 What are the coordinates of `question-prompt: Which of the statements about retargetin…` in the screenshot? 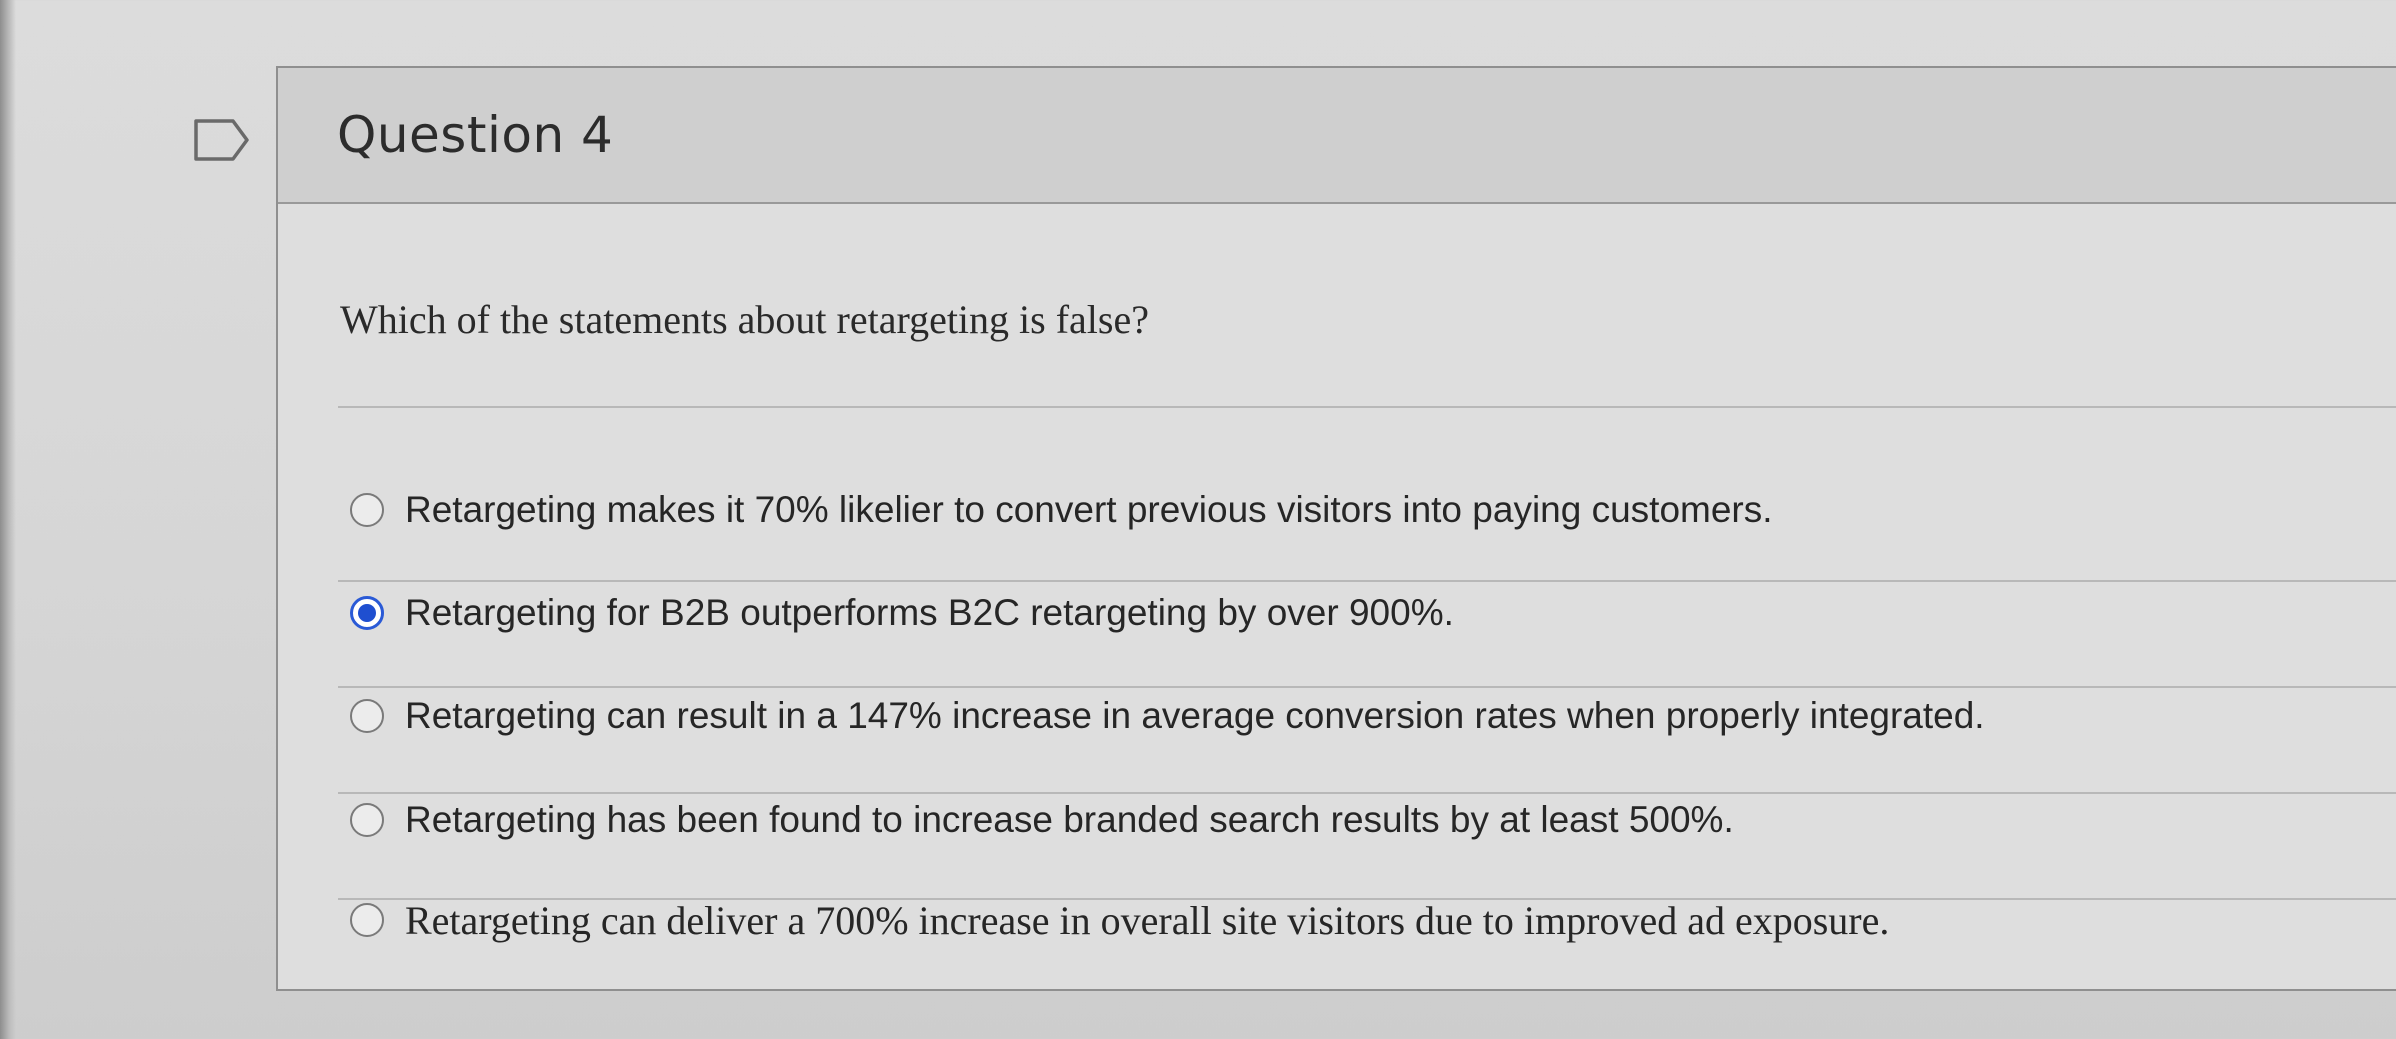 It's located at (744, 319).